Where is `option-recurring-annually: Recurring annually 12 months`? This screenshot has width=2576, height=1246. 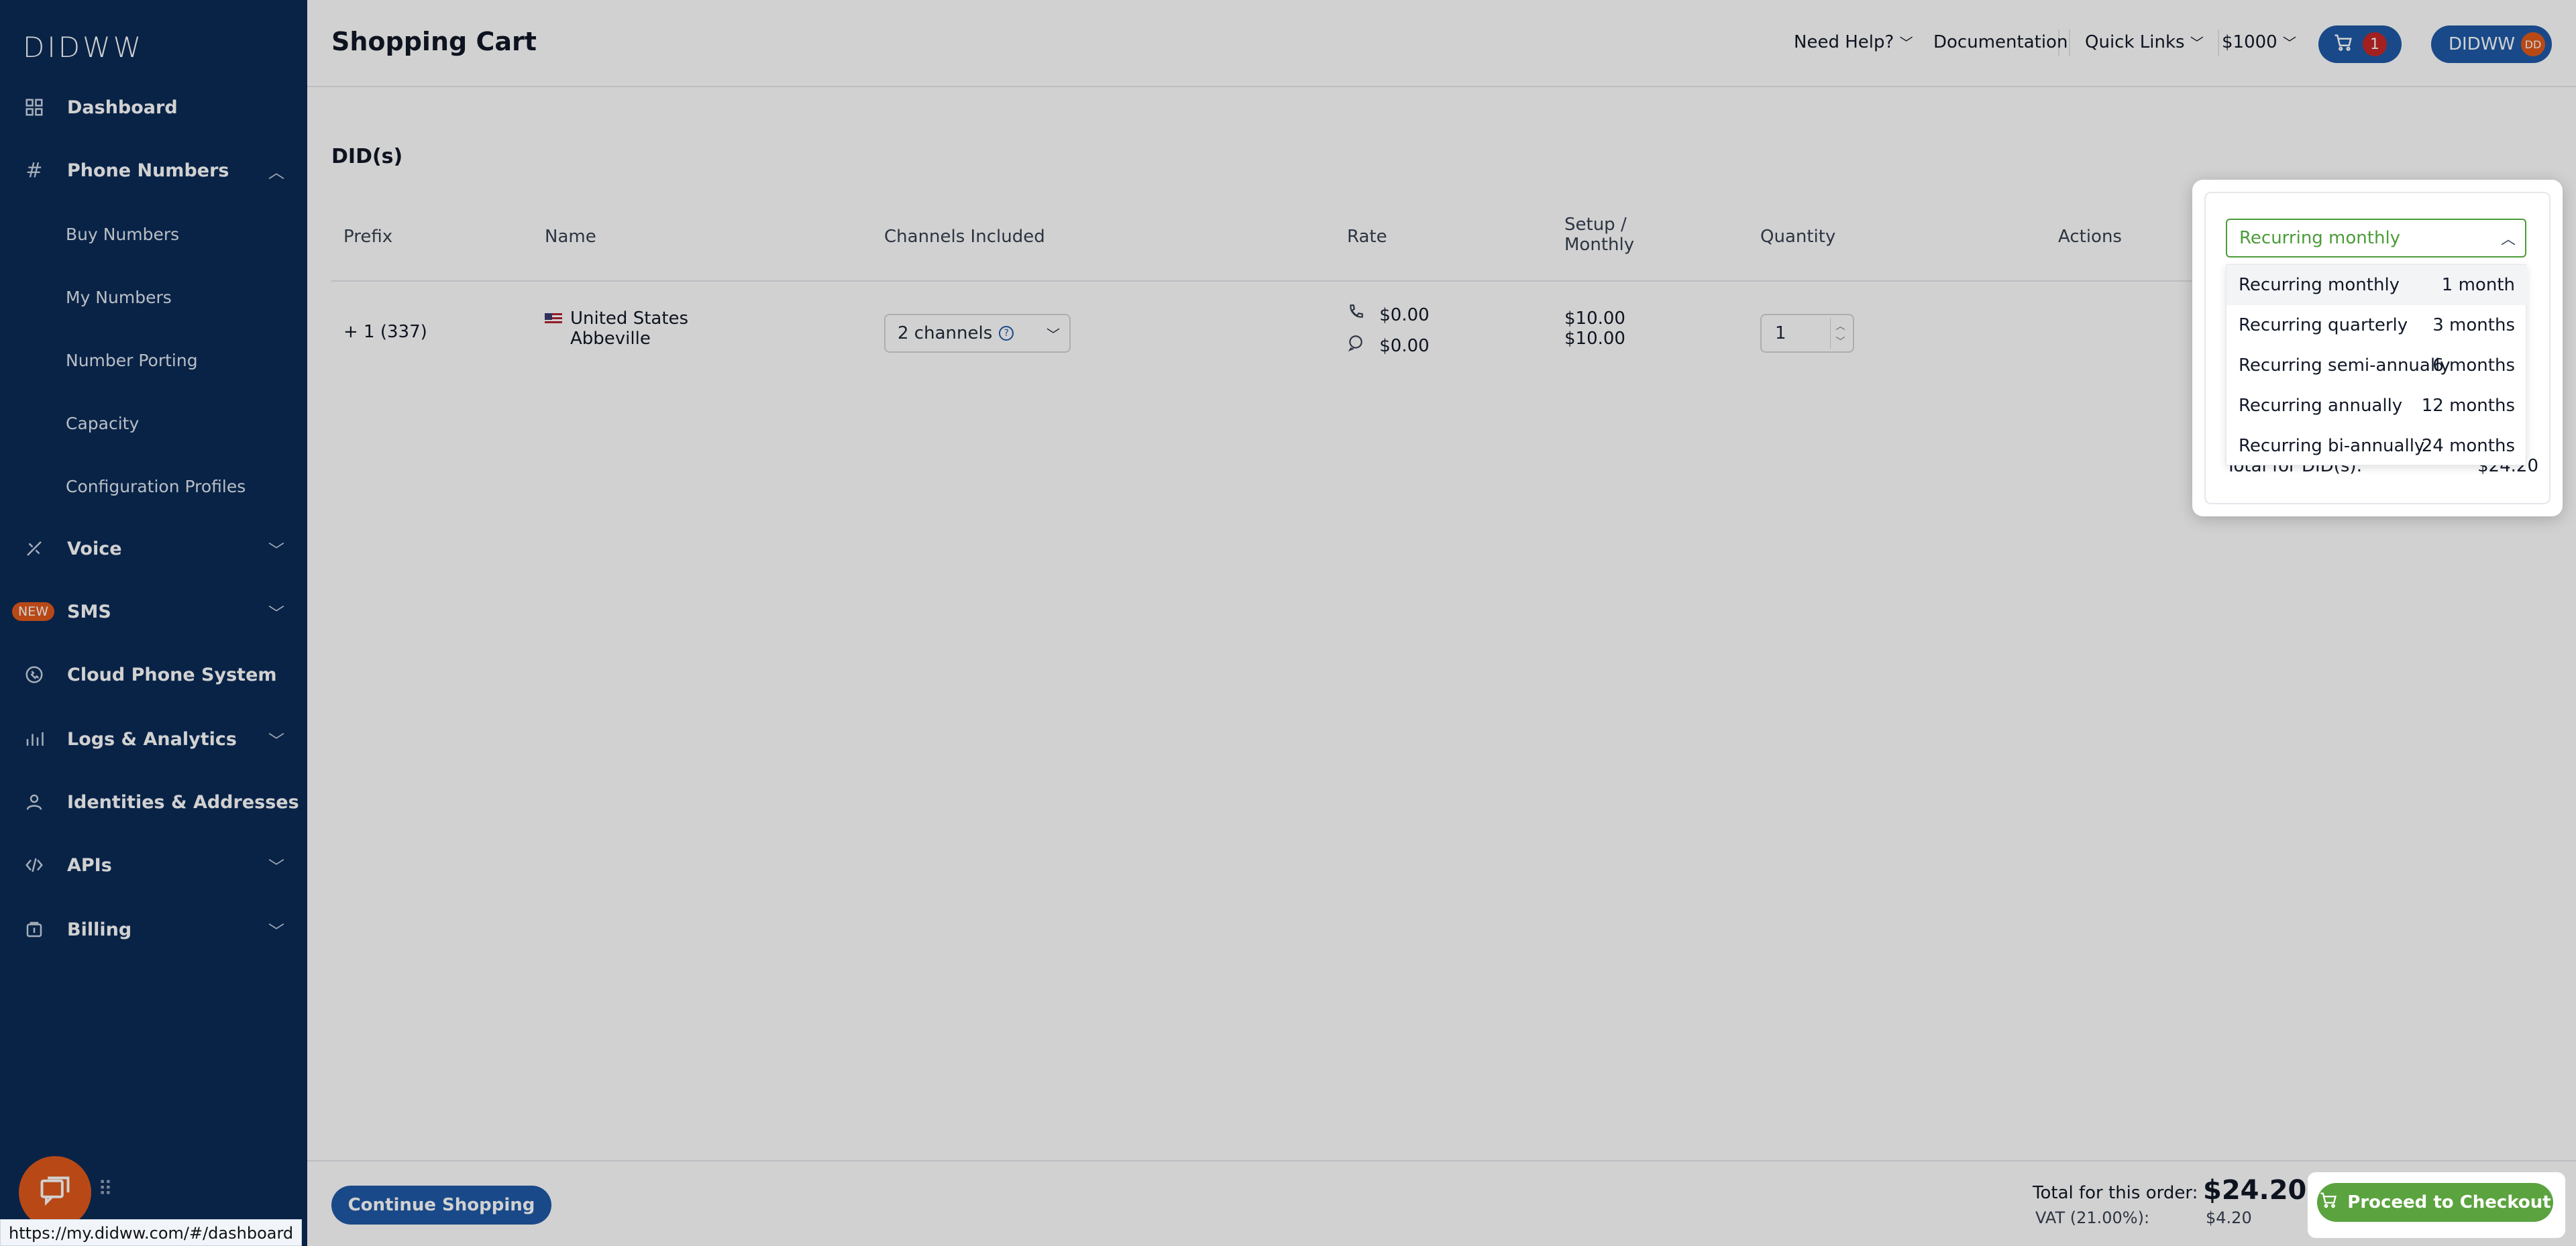
option-recurring-annually: Recurring annually 12 months is located at coordinates (2376, 406).